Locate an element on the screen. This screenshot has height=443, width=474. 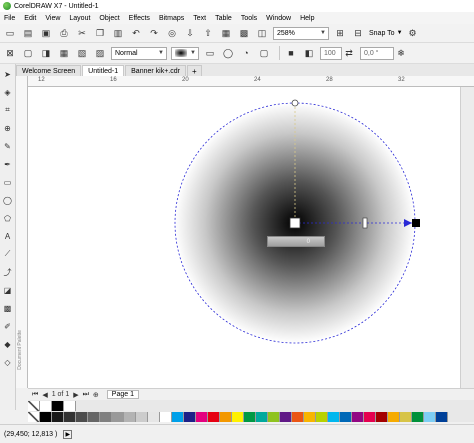
fullscreen-icon: ◫ is located at coordinates (262, 33).